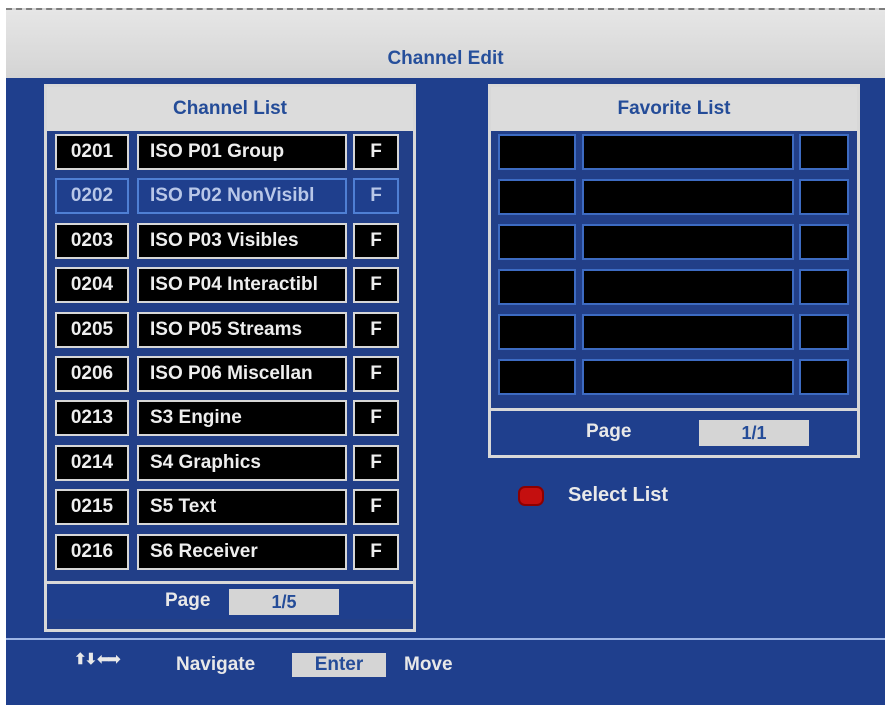 This screenshot has height=713, width=885. Describe the element at coordinates (445, 43) in the screenshot. I see `title-bar: Channel Edit` at that location.